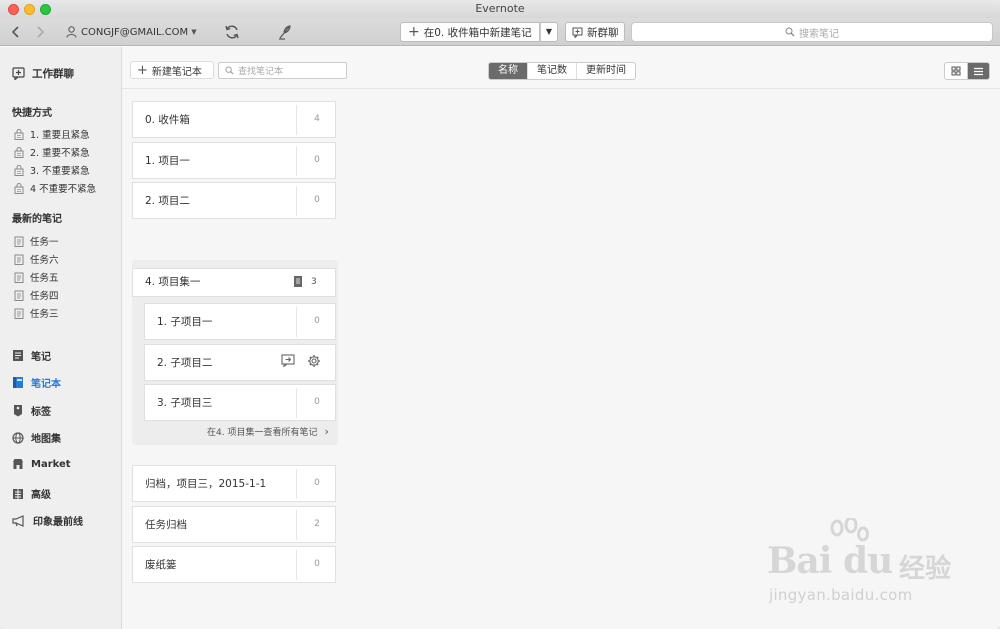  Describe the element at coordinates (36, 277) in the screenshot. I see `recent-note-item: 任务五` at that location.